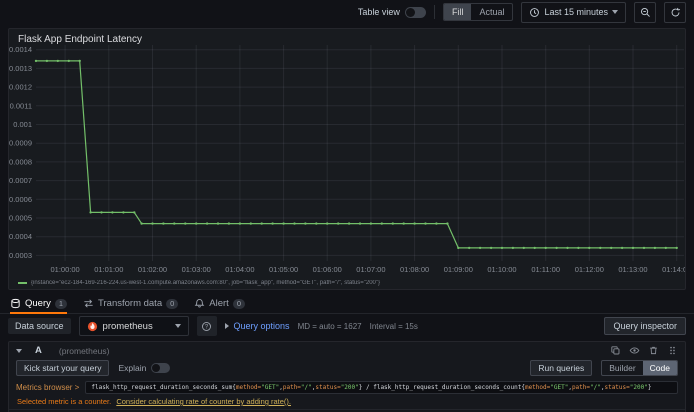  What do you see at coordinates (589, 269) in the screenshot?
I see `svg-text: 01:12:00` at bounding box center [589, 269].